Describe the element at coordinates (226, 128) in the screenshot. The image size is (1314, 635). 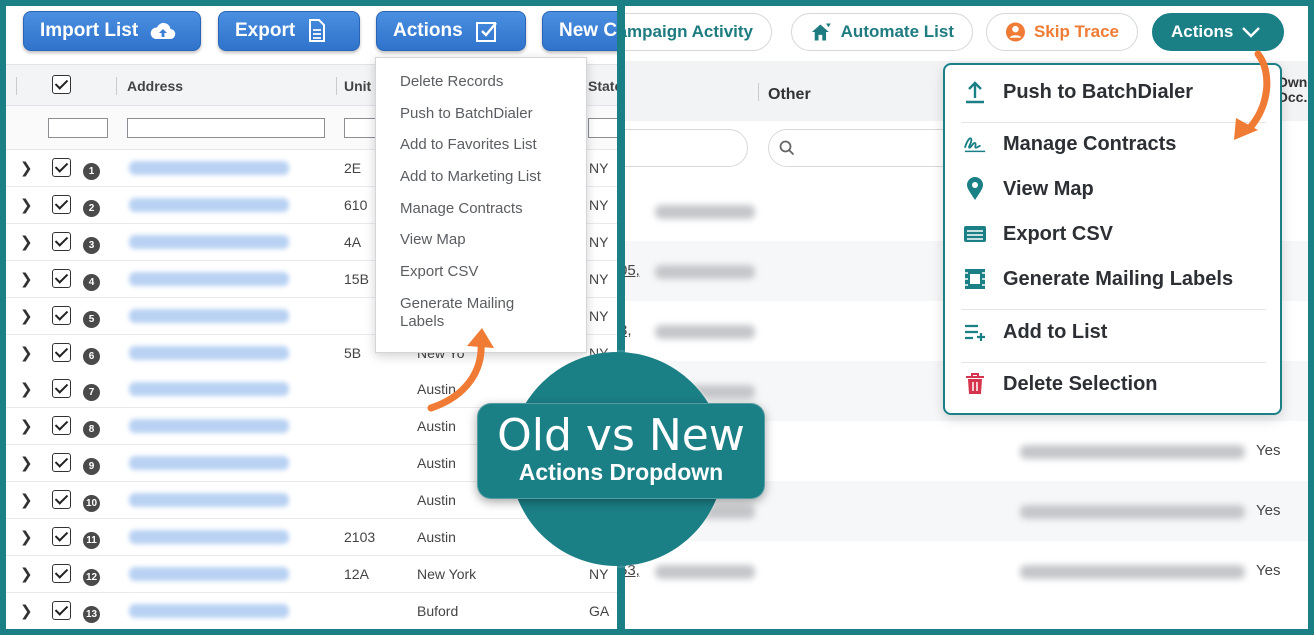
I see `filter-input-address` at that location.